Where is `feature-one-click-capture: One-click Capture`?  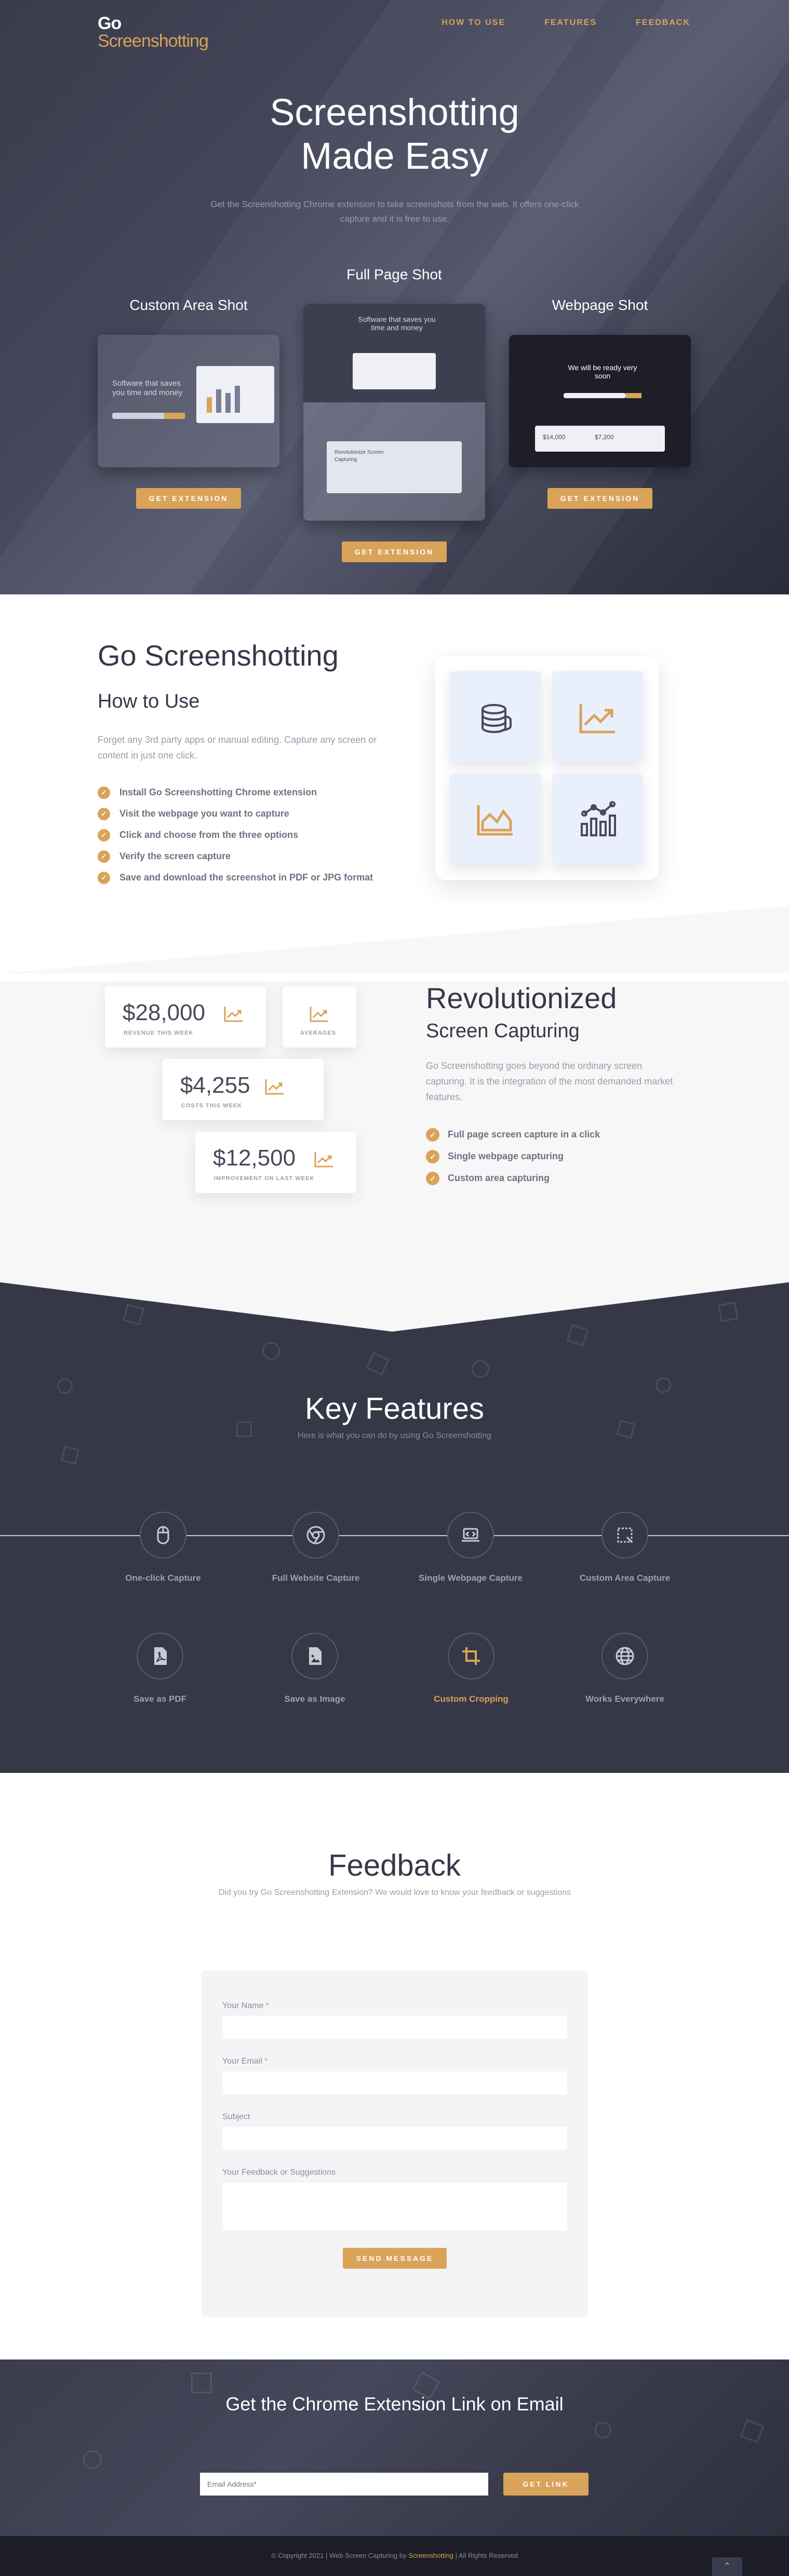
feature-one-click-capture: One-click Capture is located at coordinates (163, 1547).